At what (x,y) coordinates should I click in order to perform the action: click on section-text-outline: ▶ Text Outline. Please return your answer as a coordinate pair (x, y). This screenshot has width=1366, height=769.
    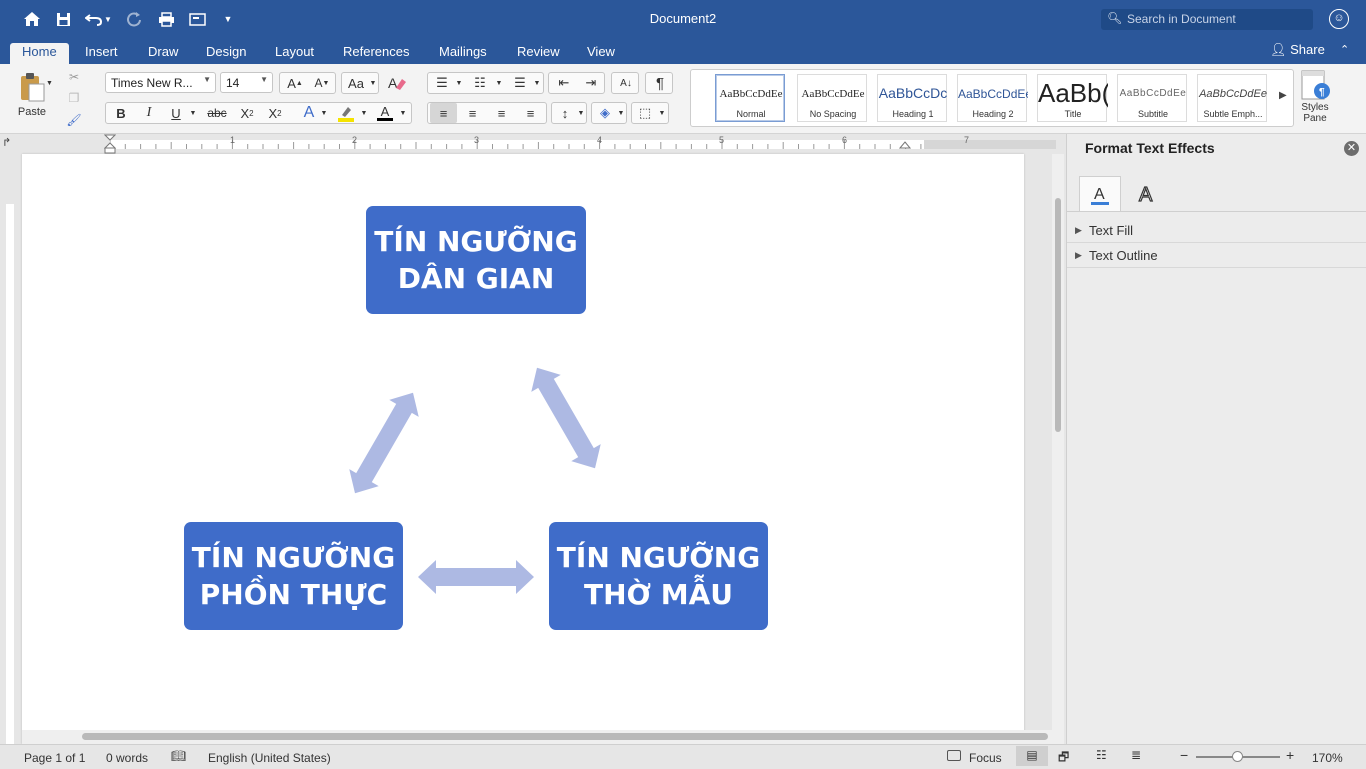
    Looking at the image, I should click on (1216, 255).